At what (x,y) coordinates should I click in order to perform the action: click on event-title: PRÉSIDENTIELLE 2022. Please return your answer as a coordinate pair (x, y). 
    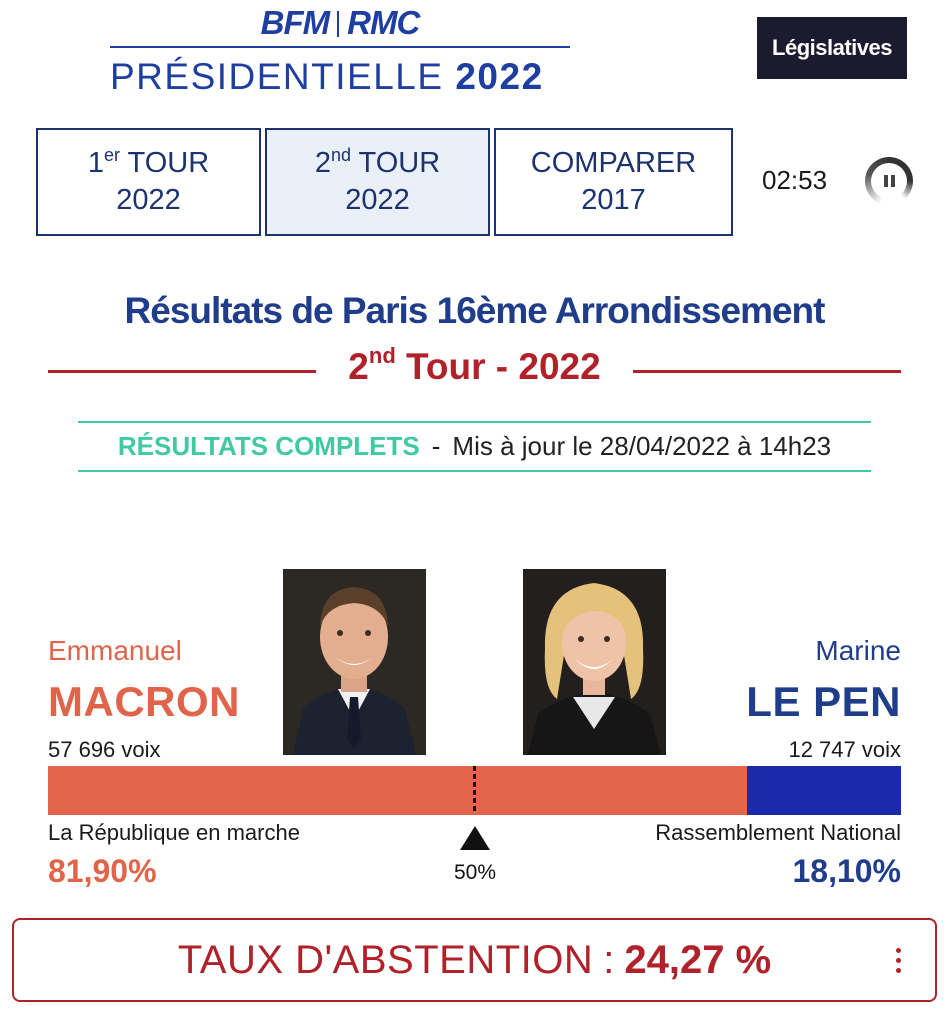
    Looking at the image, I should click on (340, 77).